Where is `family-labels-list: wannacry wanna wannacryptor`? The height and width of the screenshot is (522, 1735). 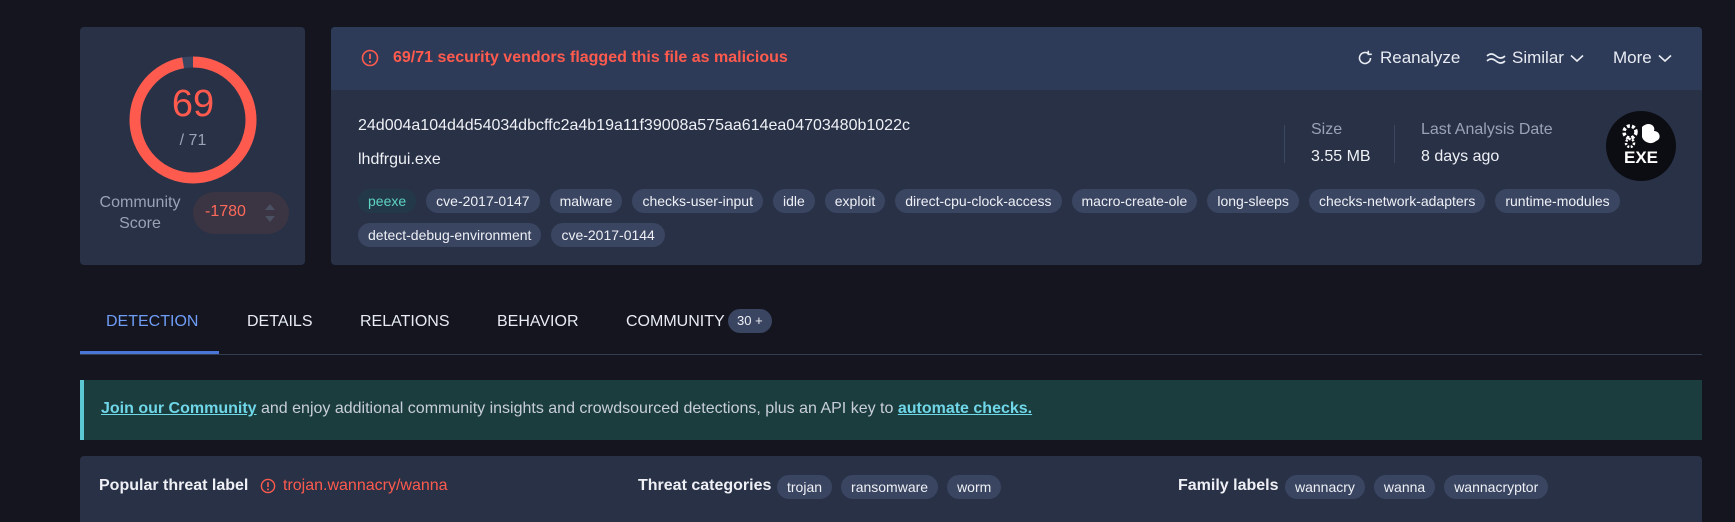 family-labels-list: wannacry wanna wannacryptor is located at coordinates (1417, 487).